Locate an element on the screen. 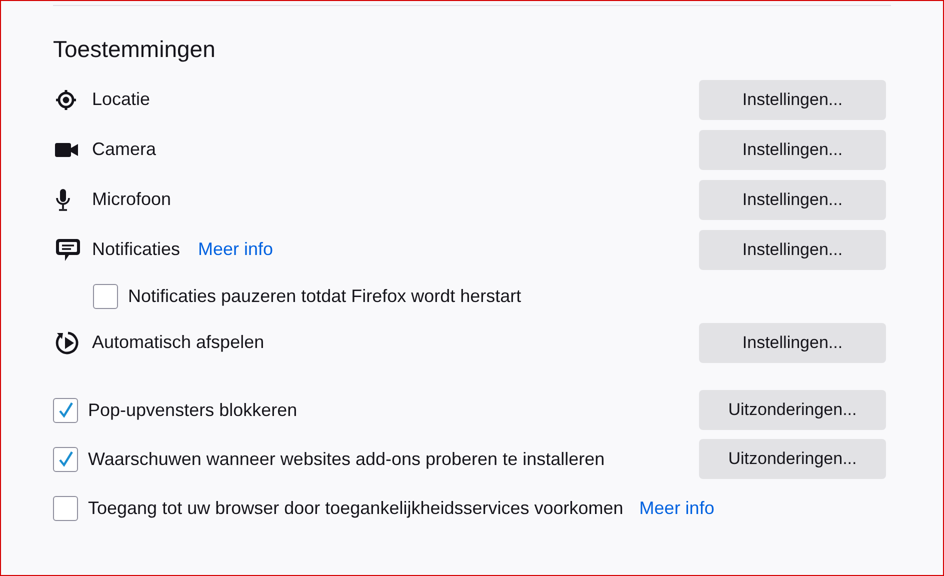  checkbox-label: Toegang tot uw browser door toegankelijkheidsservices voorkomen is located at coordinates (356, 508).